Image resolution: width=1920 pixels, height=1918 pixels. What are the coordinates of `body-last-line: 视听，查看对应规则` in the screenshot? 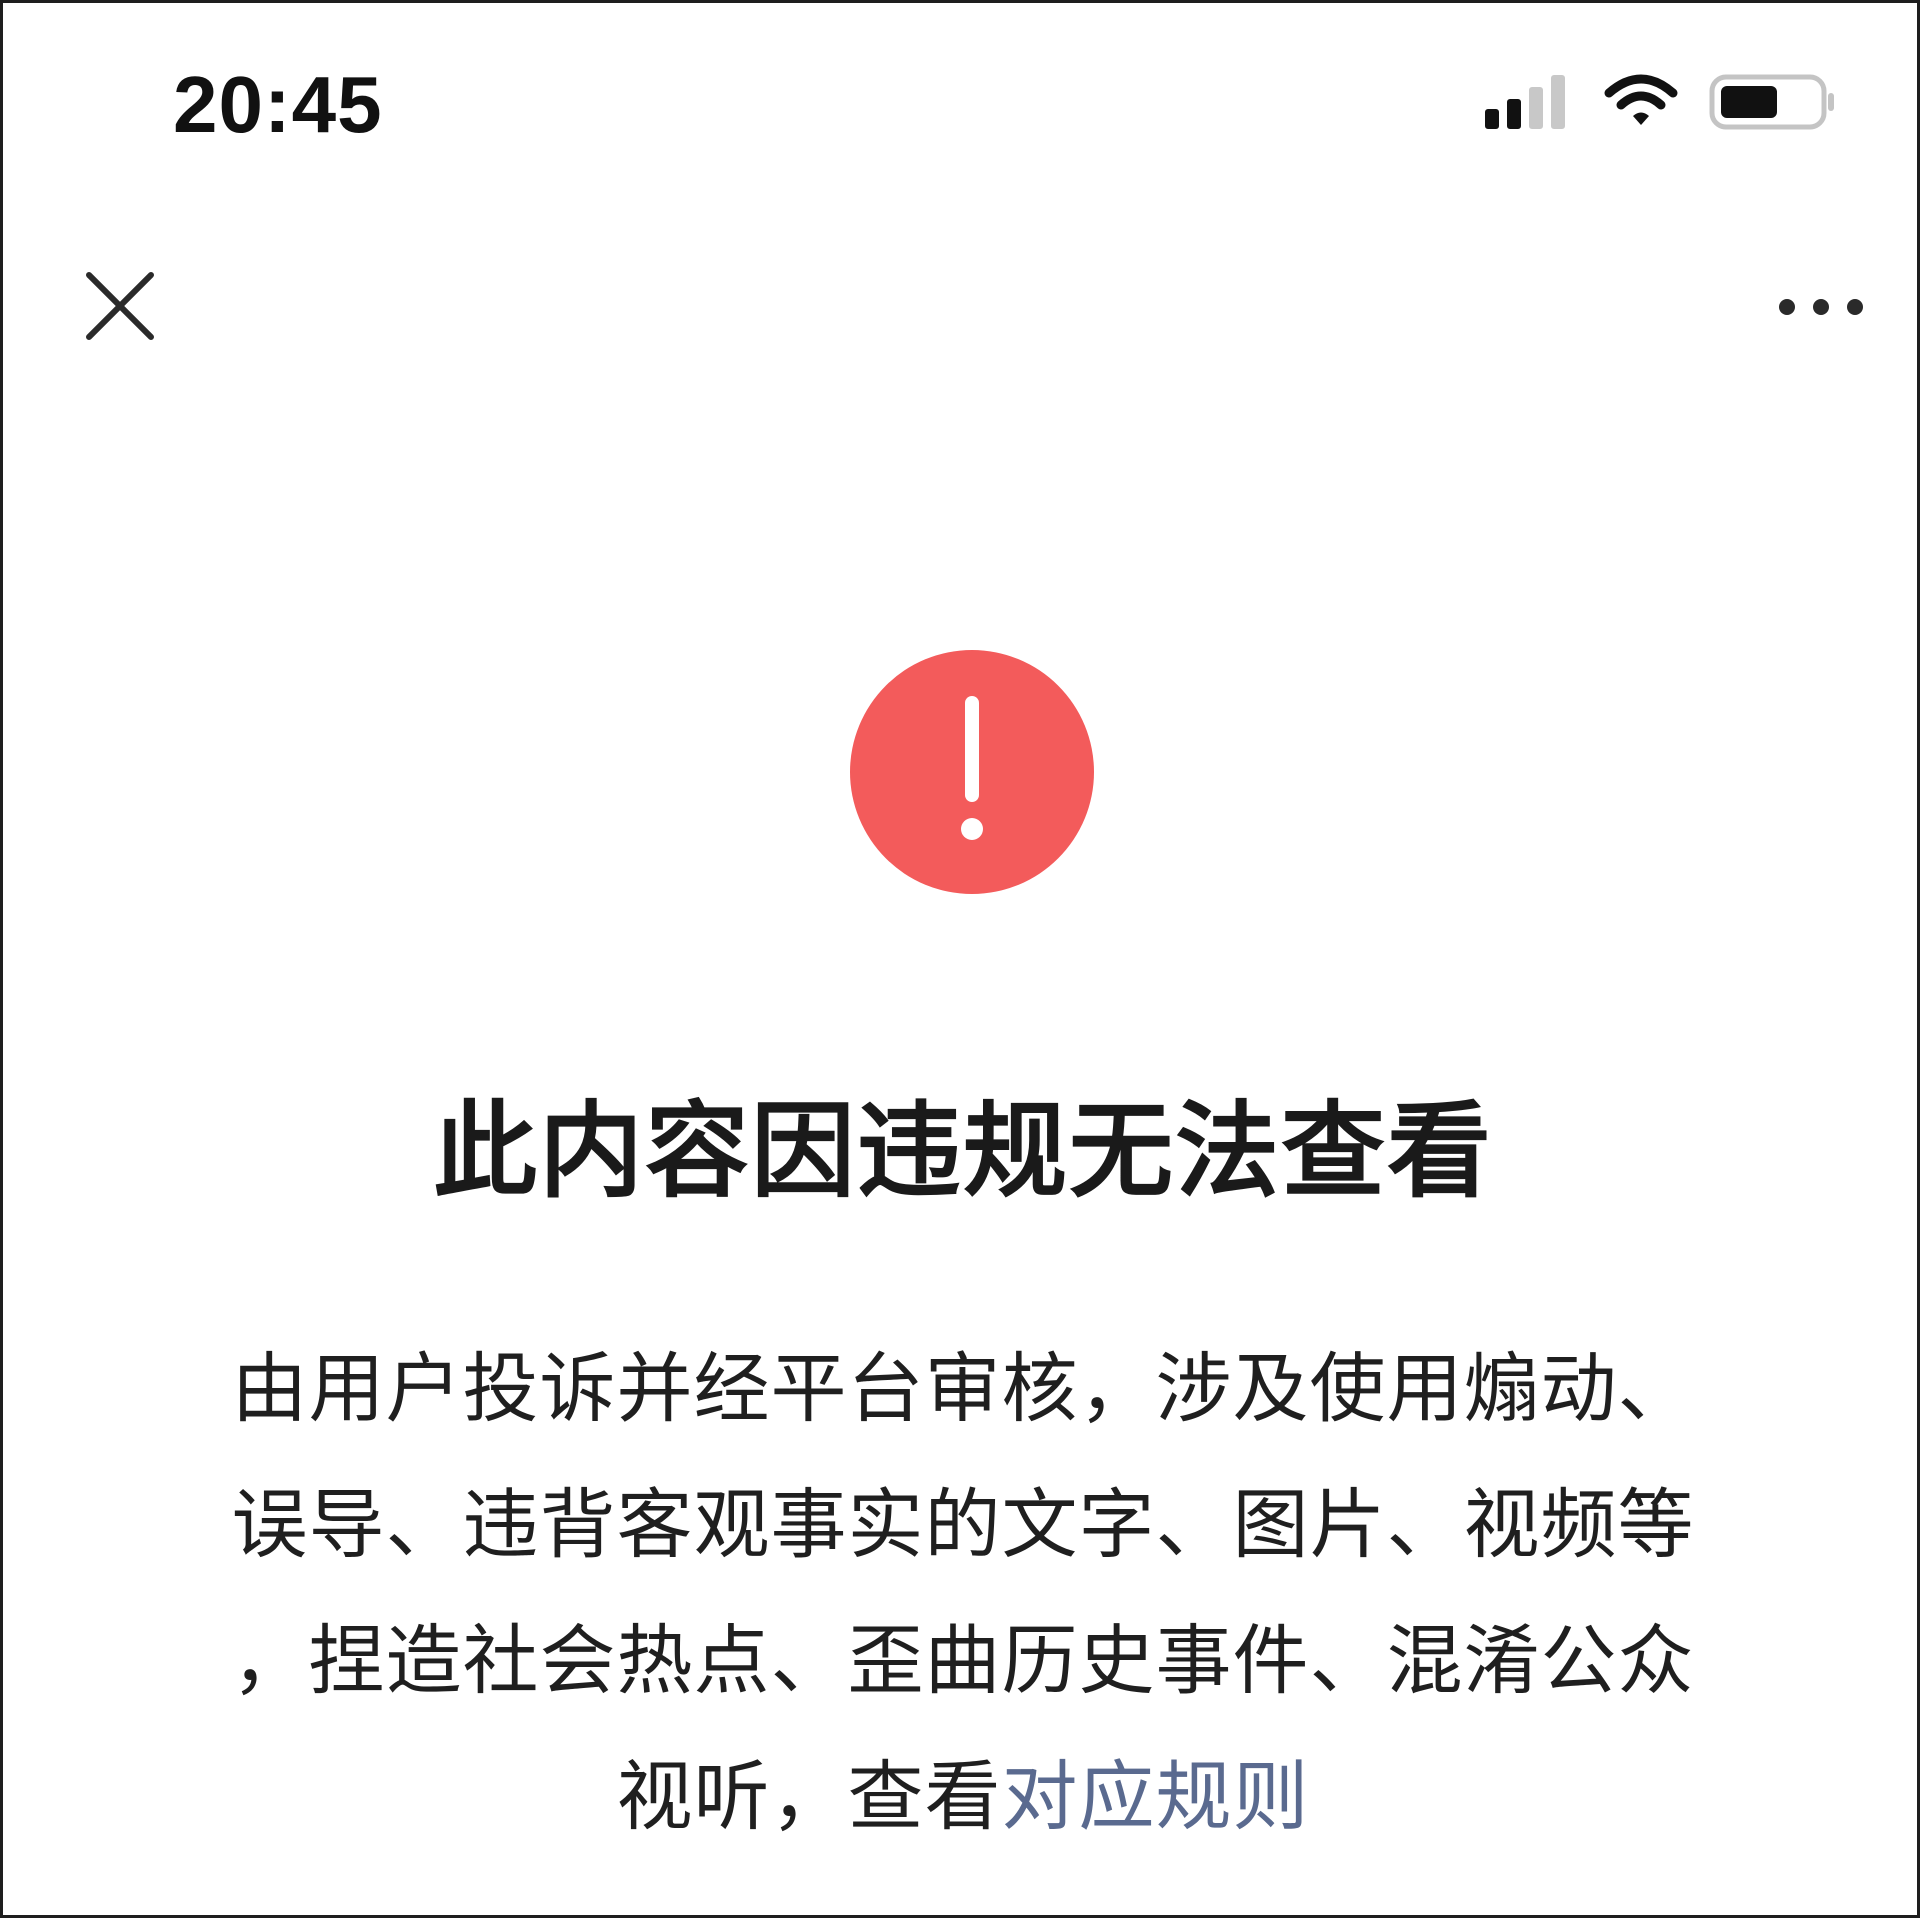 It's located at (963, 1797).